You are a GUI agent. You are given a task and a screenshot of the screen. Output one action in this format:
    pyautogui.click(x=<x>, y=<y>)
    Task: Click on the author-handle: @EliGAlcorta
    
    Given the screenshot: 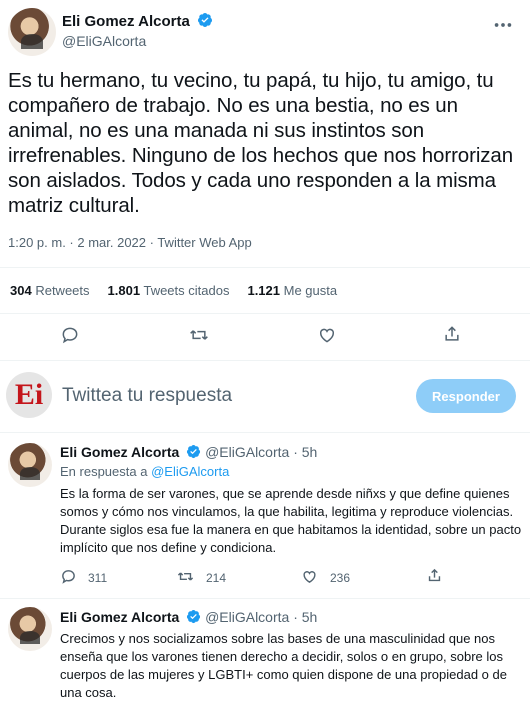 What is the action you would take?
    pyautogui.click(x=104, y=41)
    